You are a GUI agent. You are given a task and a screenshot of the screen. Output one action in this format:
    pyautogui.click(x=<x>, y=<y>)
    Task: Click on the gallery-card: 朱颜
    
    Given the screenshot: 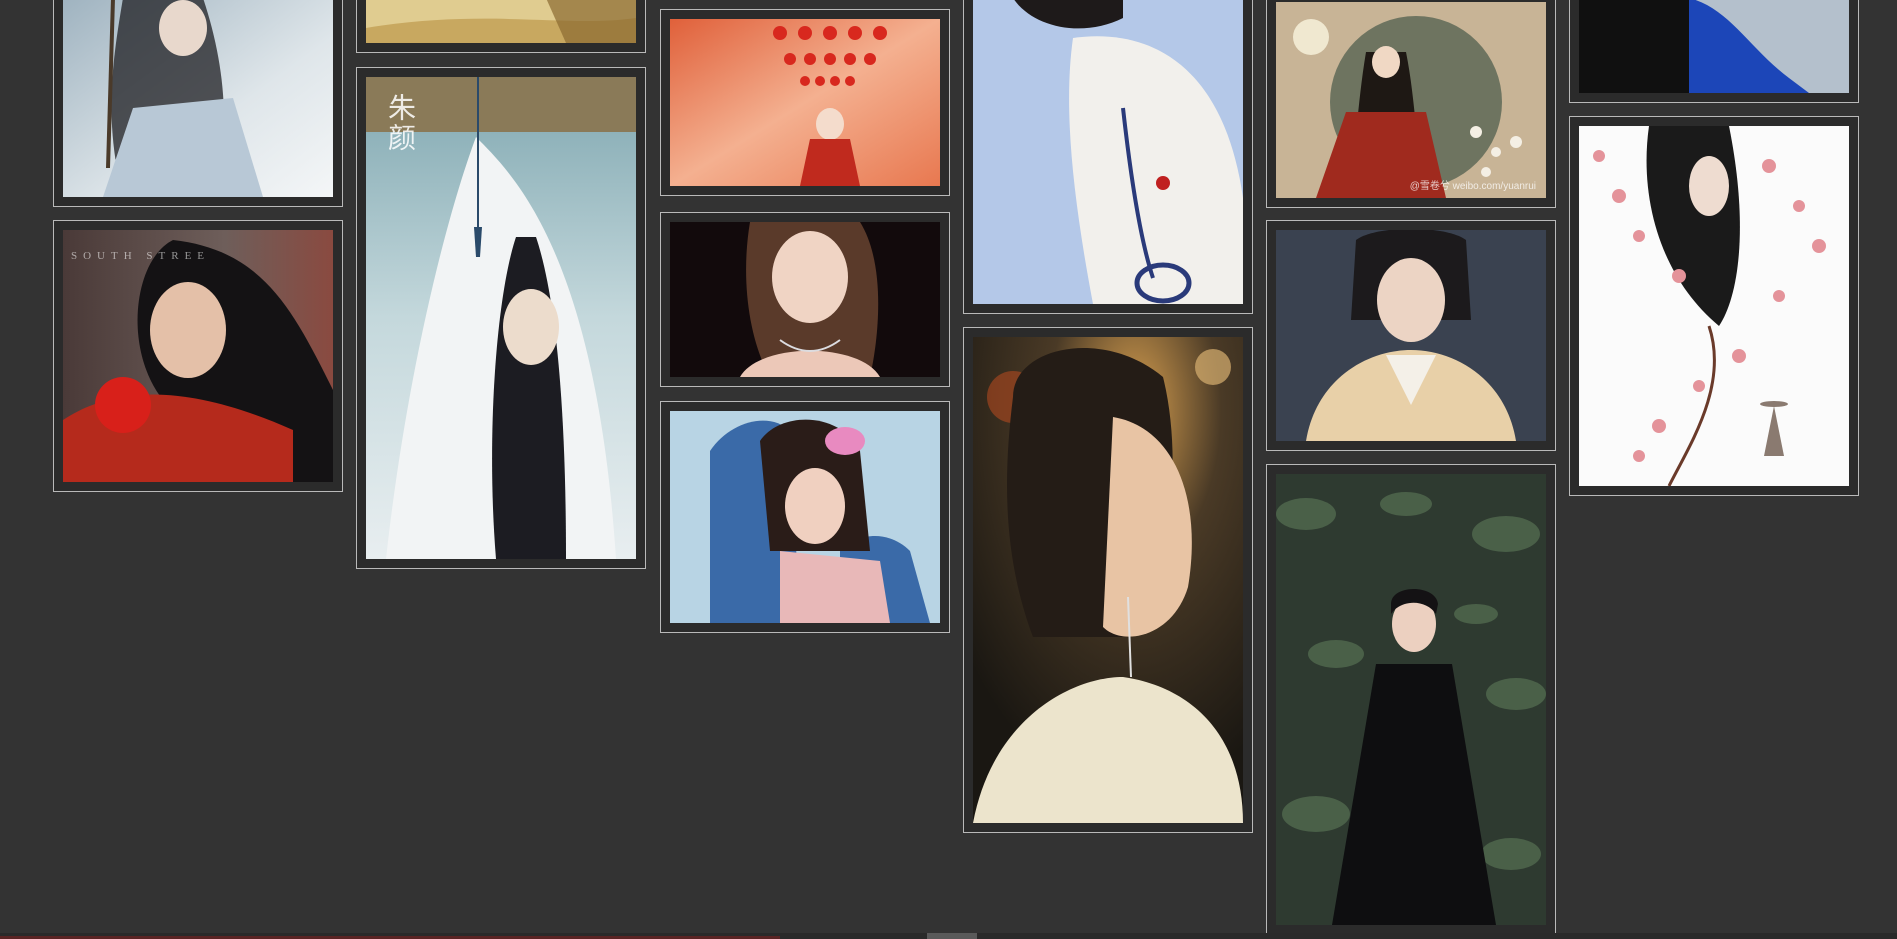 What is the action you would take?
    pyautogui.click(x=501, y=318)
    